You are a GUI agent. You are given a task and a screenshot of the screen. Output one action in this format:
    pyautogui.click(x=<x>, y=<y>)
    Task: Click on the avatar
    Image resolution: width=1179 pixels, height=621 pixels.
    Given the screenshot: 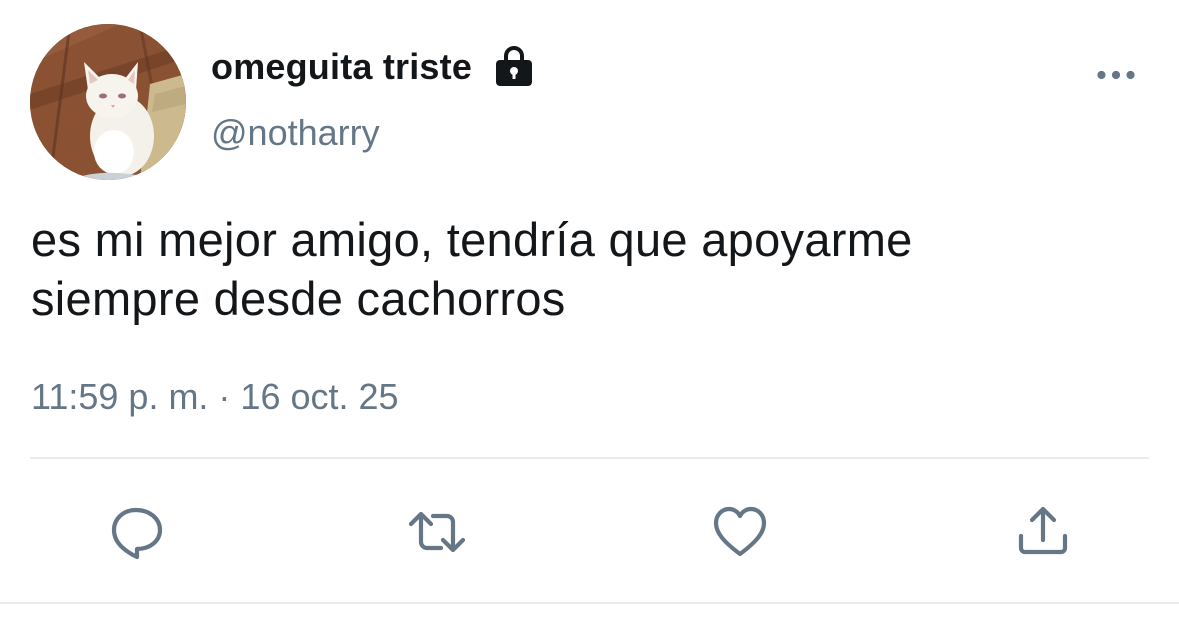 What is the action you would take?
    pyautogui.click(x=108, y=102)
    